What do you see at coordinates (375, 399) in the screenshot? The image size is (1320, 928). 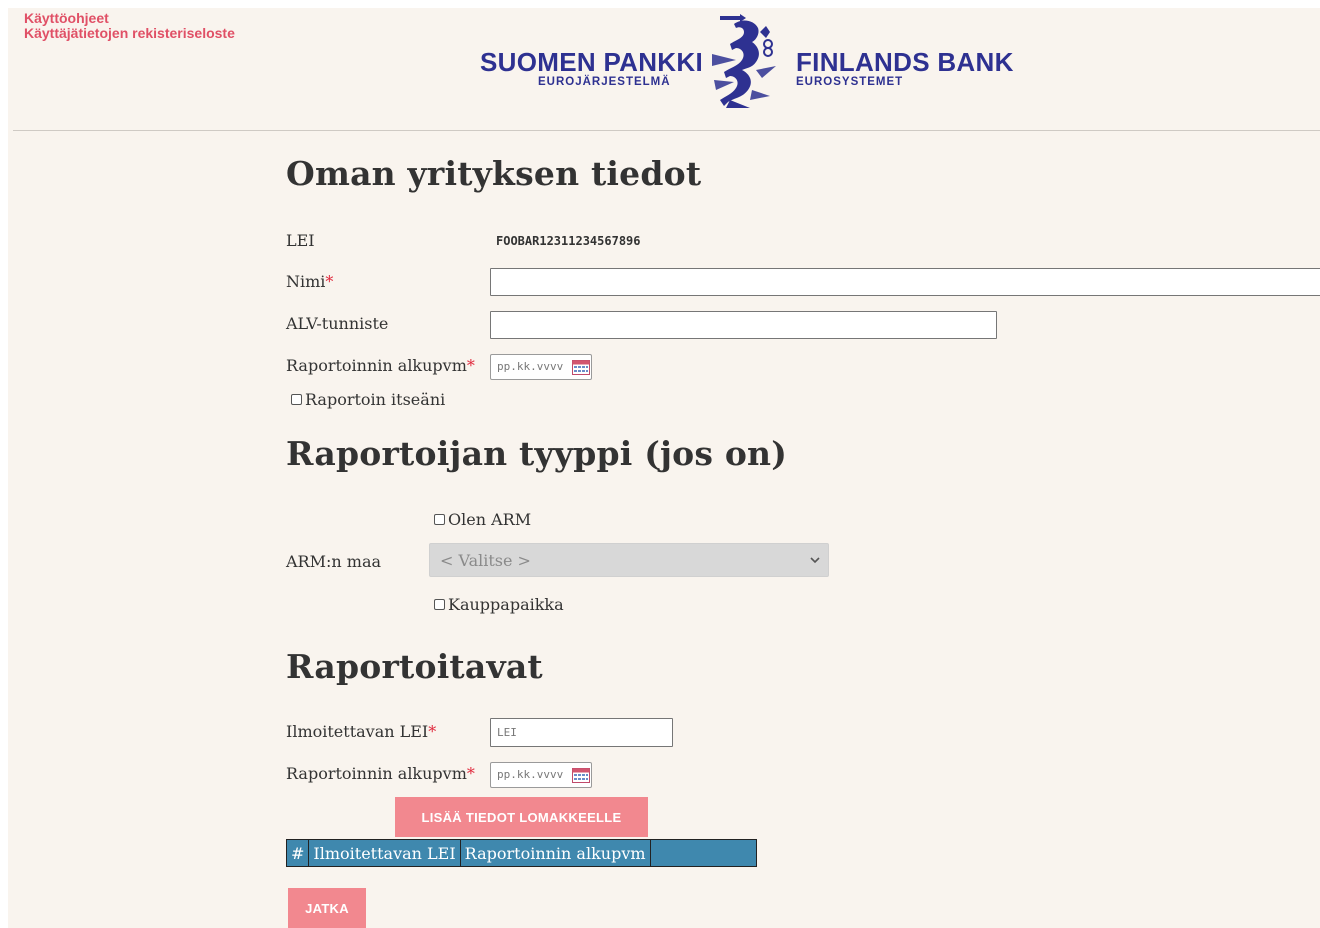 I see `self-report-label: Raportoin itseäni` at bounding box center [375, 399].